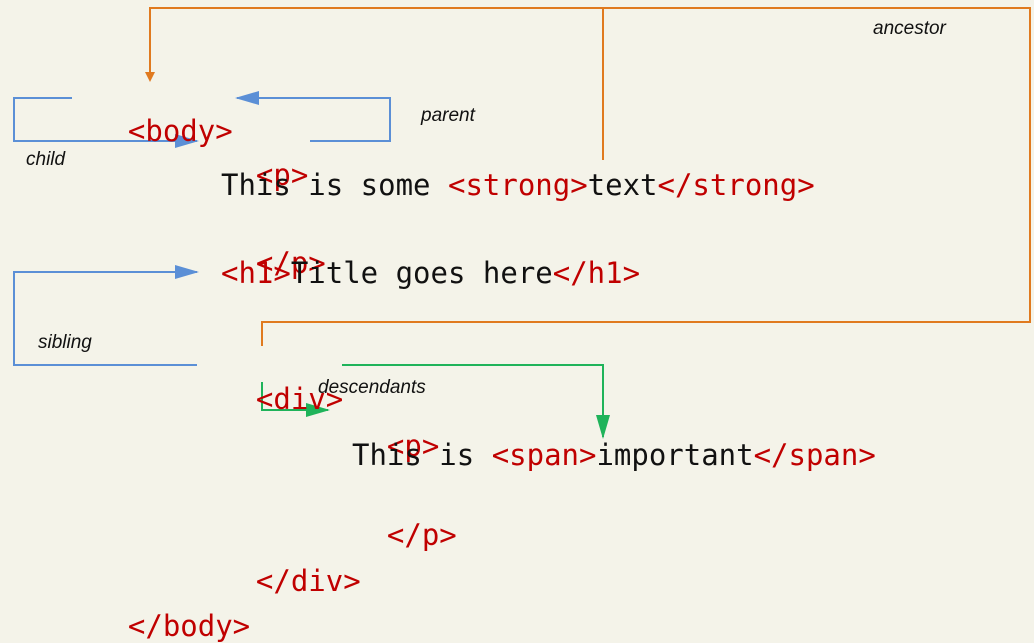 This screenshot has width=1034, height=643. I want to click on code-line-body-close: </body>, so click(171, 609).